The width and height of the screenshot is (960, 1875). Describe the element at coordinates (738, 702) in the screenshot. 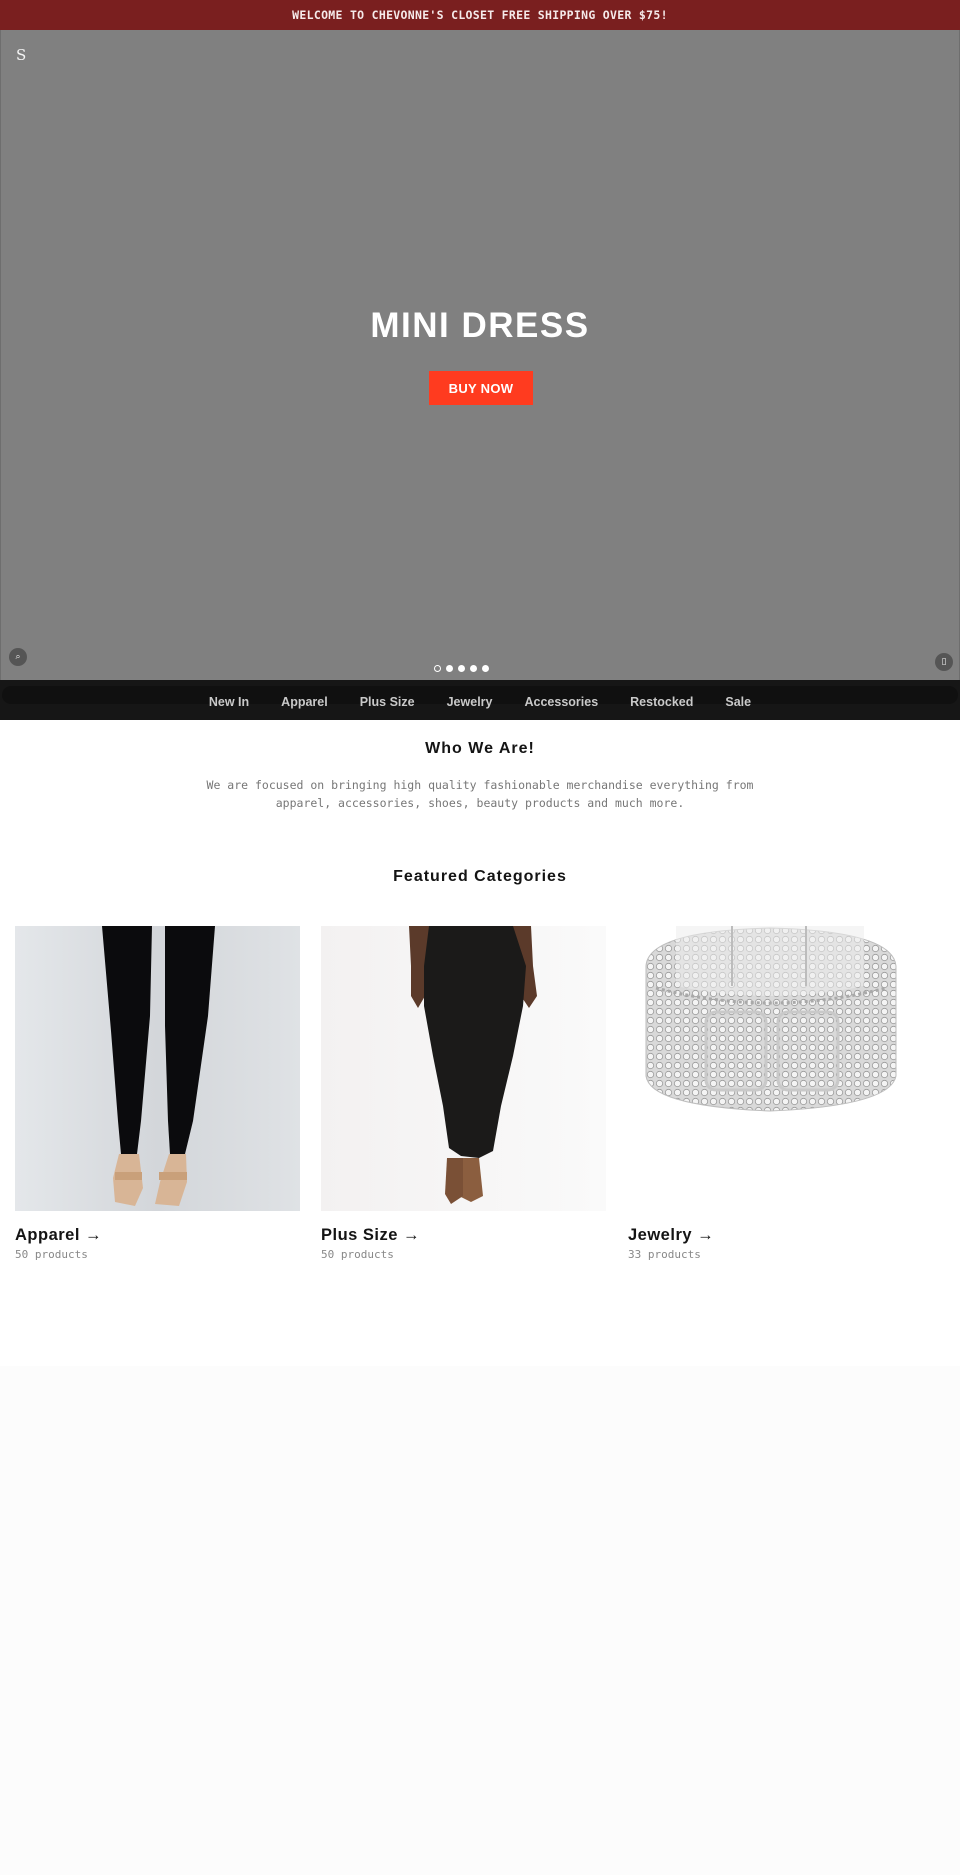

I see `nav-item-sale: Sale` at that location.